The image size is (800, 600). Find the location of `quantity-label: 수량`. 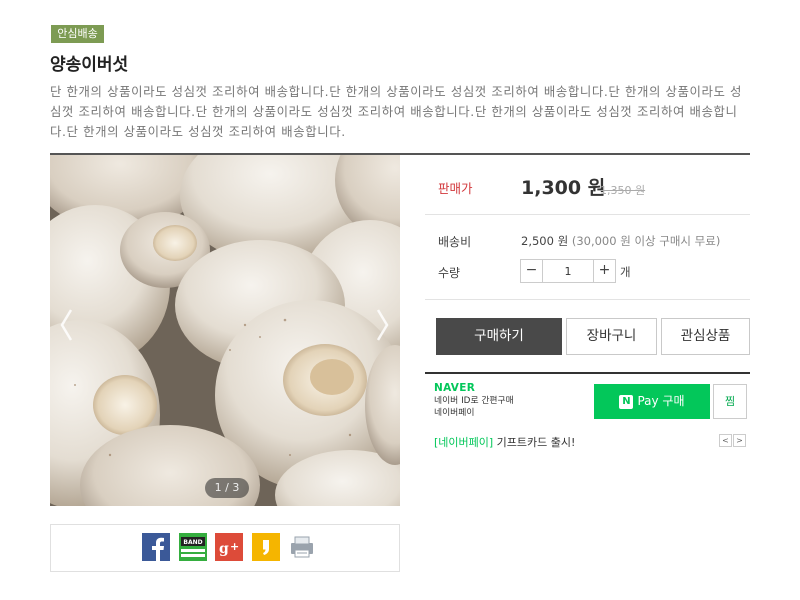

quantity-label: 수량 is located at coordinates (449, 273).